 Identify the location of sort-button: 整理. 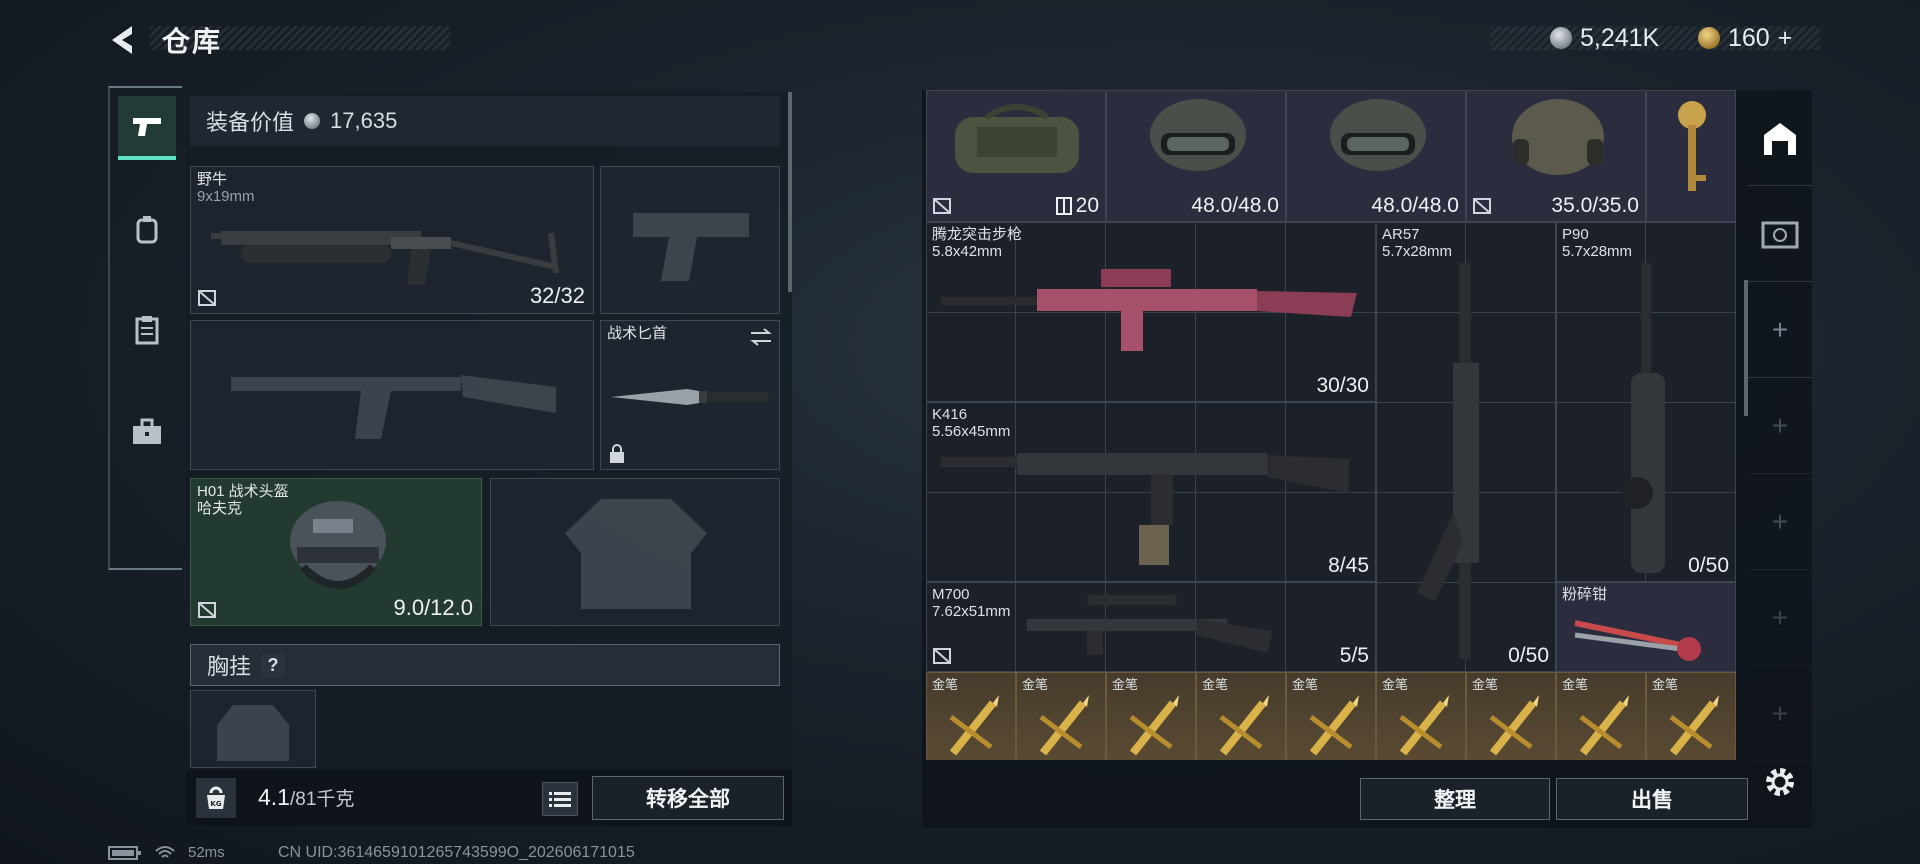
(1455, 799).